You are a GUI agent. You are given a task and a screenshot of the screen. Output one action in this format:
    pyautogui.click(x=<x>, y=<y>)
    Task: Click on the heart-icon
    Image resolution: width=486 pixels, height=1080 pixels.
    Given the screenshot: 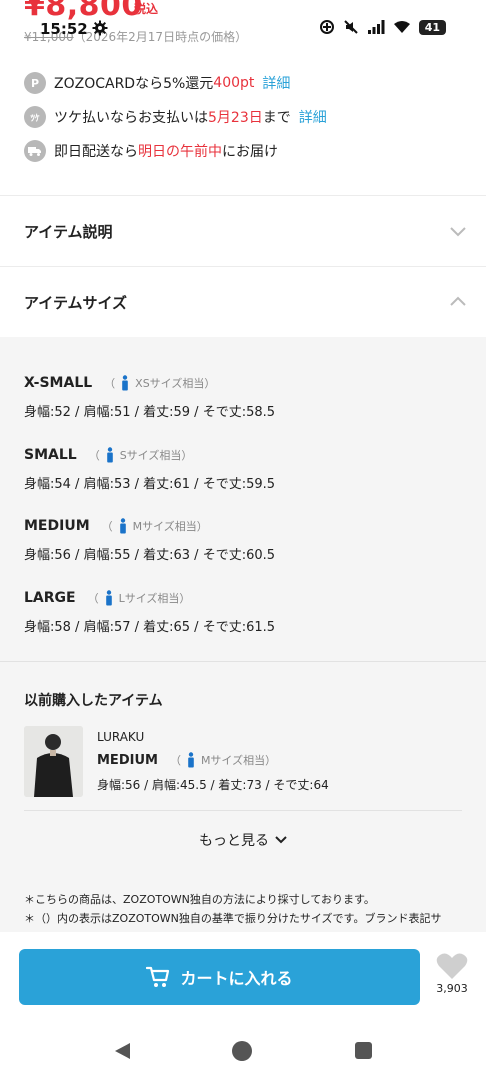 What is the action you would take?
    pyautogui.click(x=452, y=966)
    